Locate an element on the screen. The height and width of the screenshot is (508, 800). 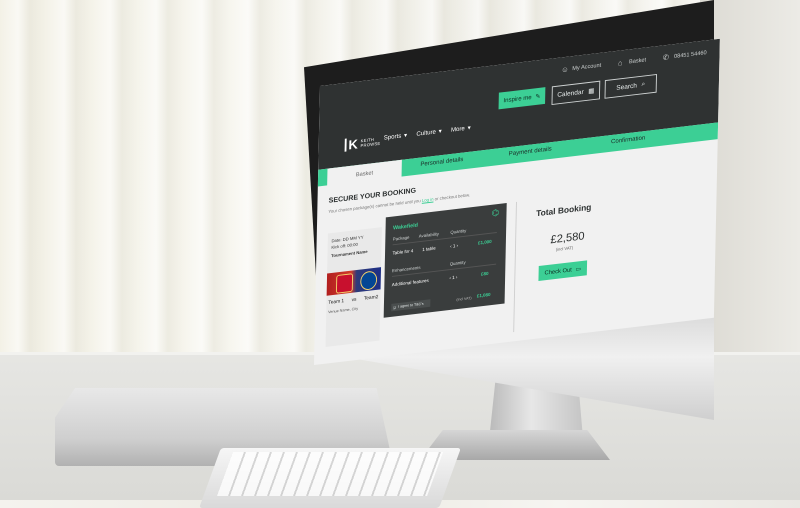
terms-label: I agree to T&C's is located at coordinates (411, 305).